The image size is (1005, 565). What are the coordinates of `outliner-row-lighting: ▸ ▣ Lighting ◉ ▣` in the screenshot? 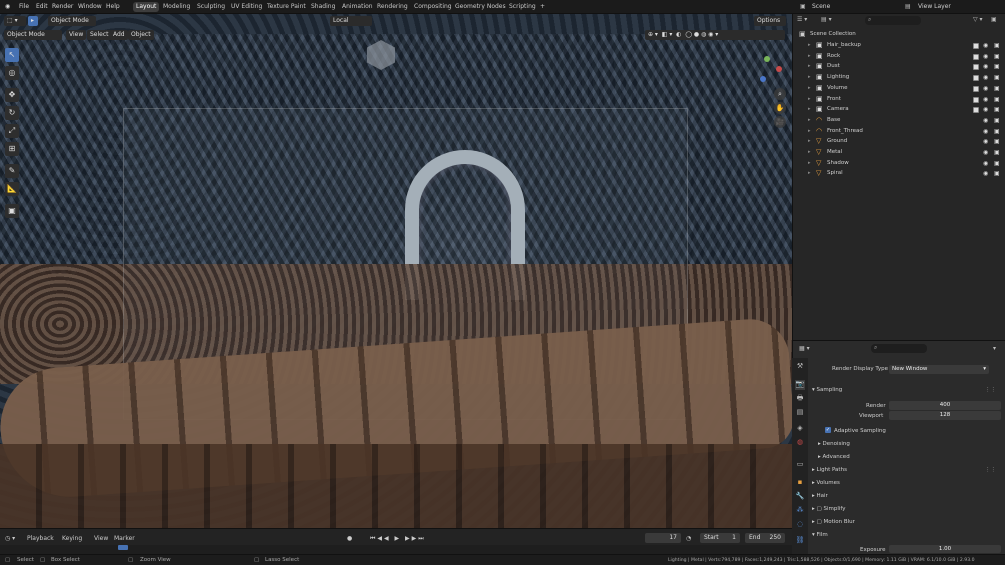 It's located at (899, 78).